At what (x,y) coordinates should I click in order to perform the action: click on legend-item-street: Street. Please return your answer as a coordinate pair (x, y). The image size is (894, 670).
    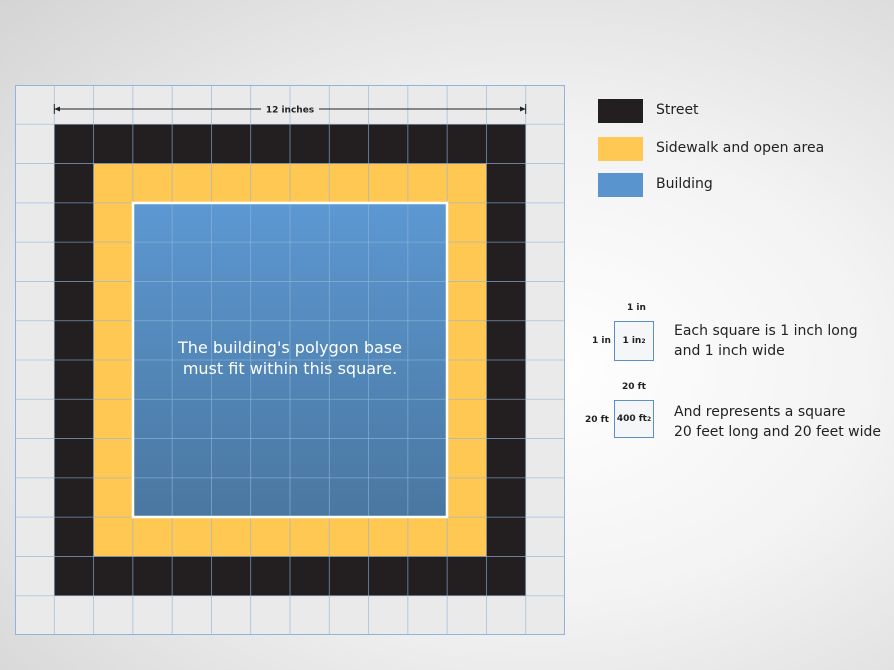
    Looking at the image, I should click on (728, 111).